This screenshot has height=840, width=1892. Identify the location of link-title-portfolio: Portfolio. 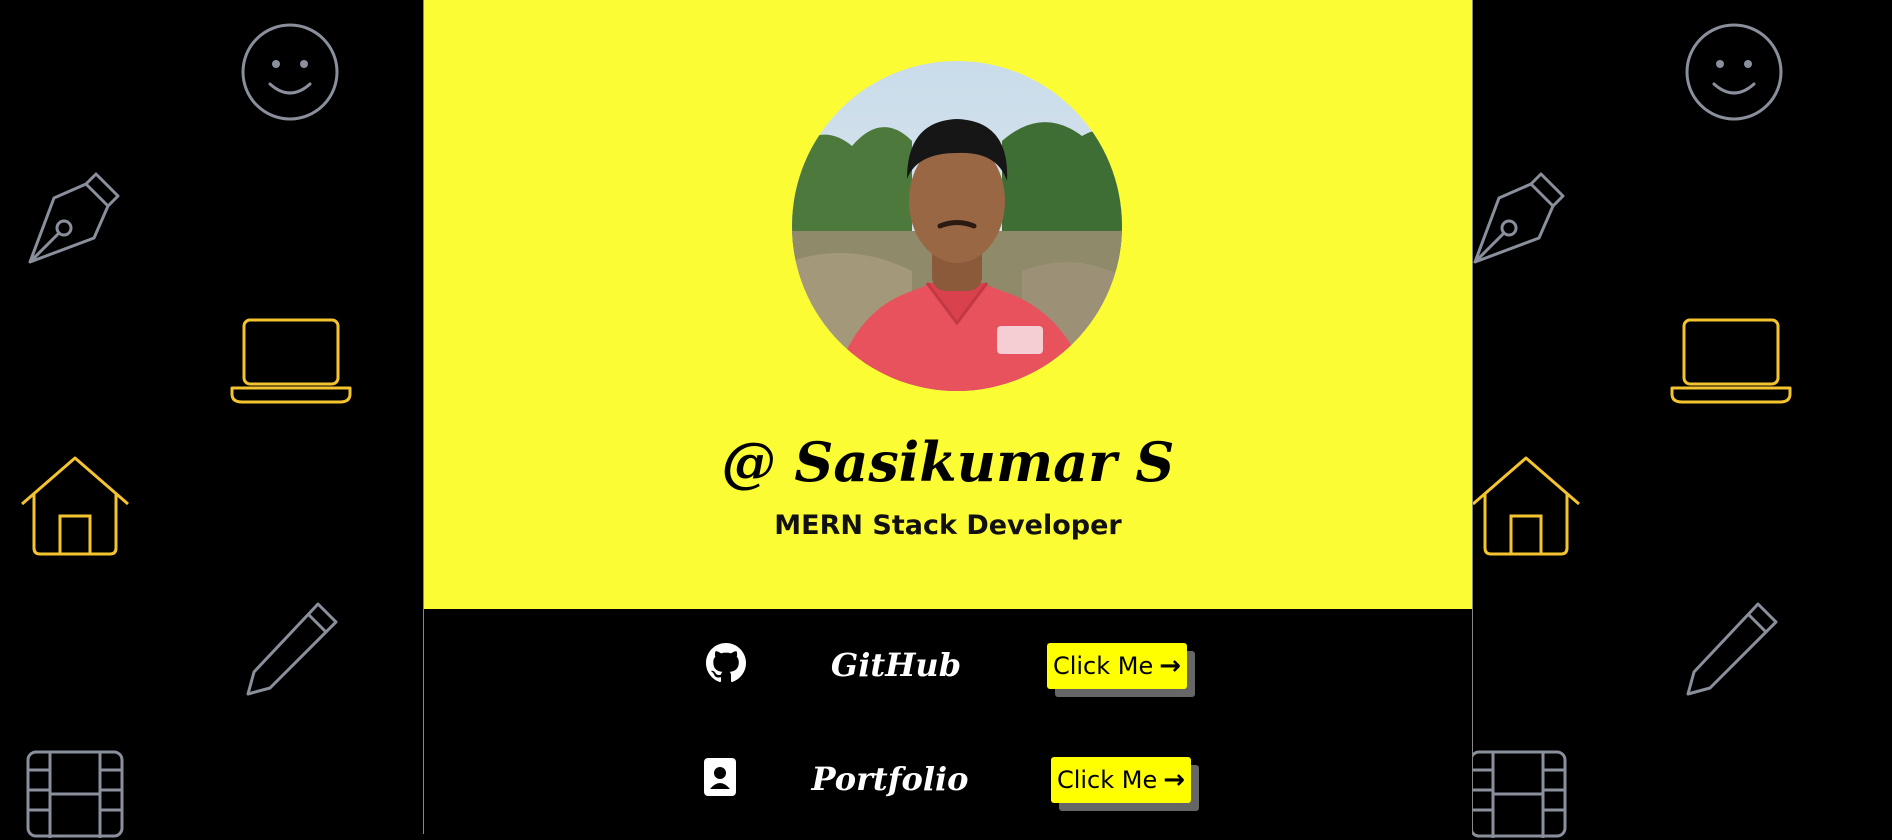
(890, 779).